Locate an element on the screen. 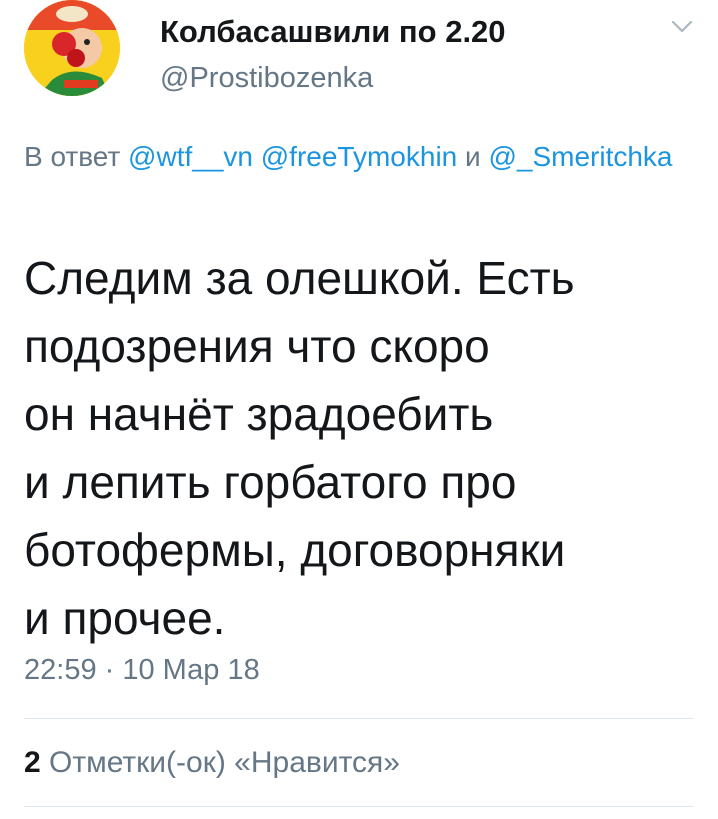 Image resolution: width=718 pixels, height=819 pixels. reply-conjunction: и is located at coordinates (473, 156).